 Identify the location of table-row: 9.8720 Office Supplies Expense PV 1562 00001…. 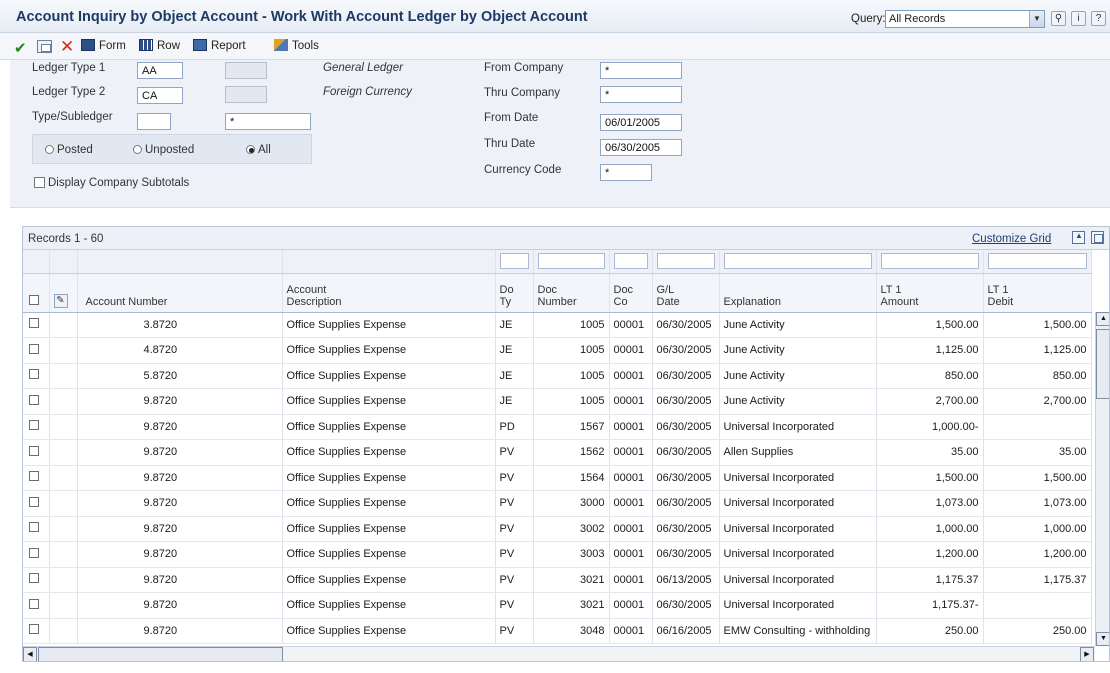
(557, 452).